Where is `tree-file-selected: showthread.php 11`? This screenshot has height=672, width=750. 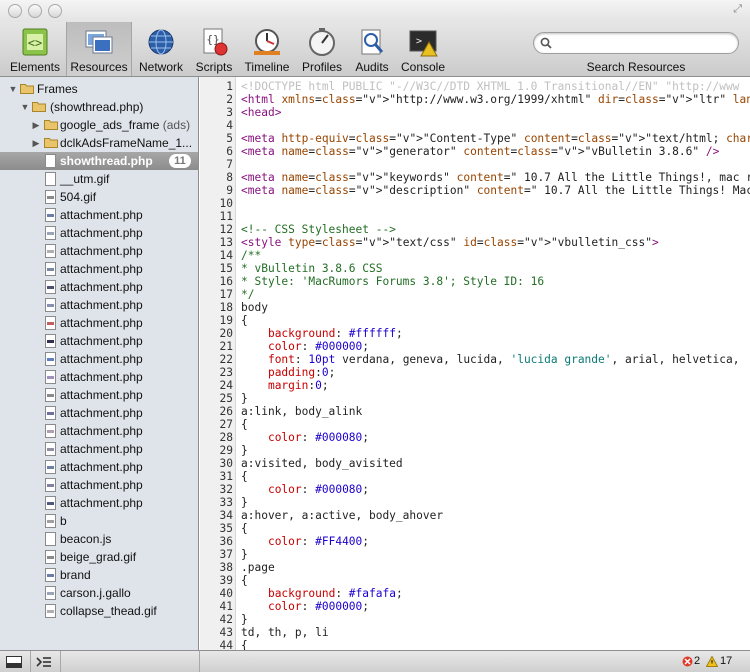
tree-file-selected: showthread.php 11 is located at coordinates (99, 161).